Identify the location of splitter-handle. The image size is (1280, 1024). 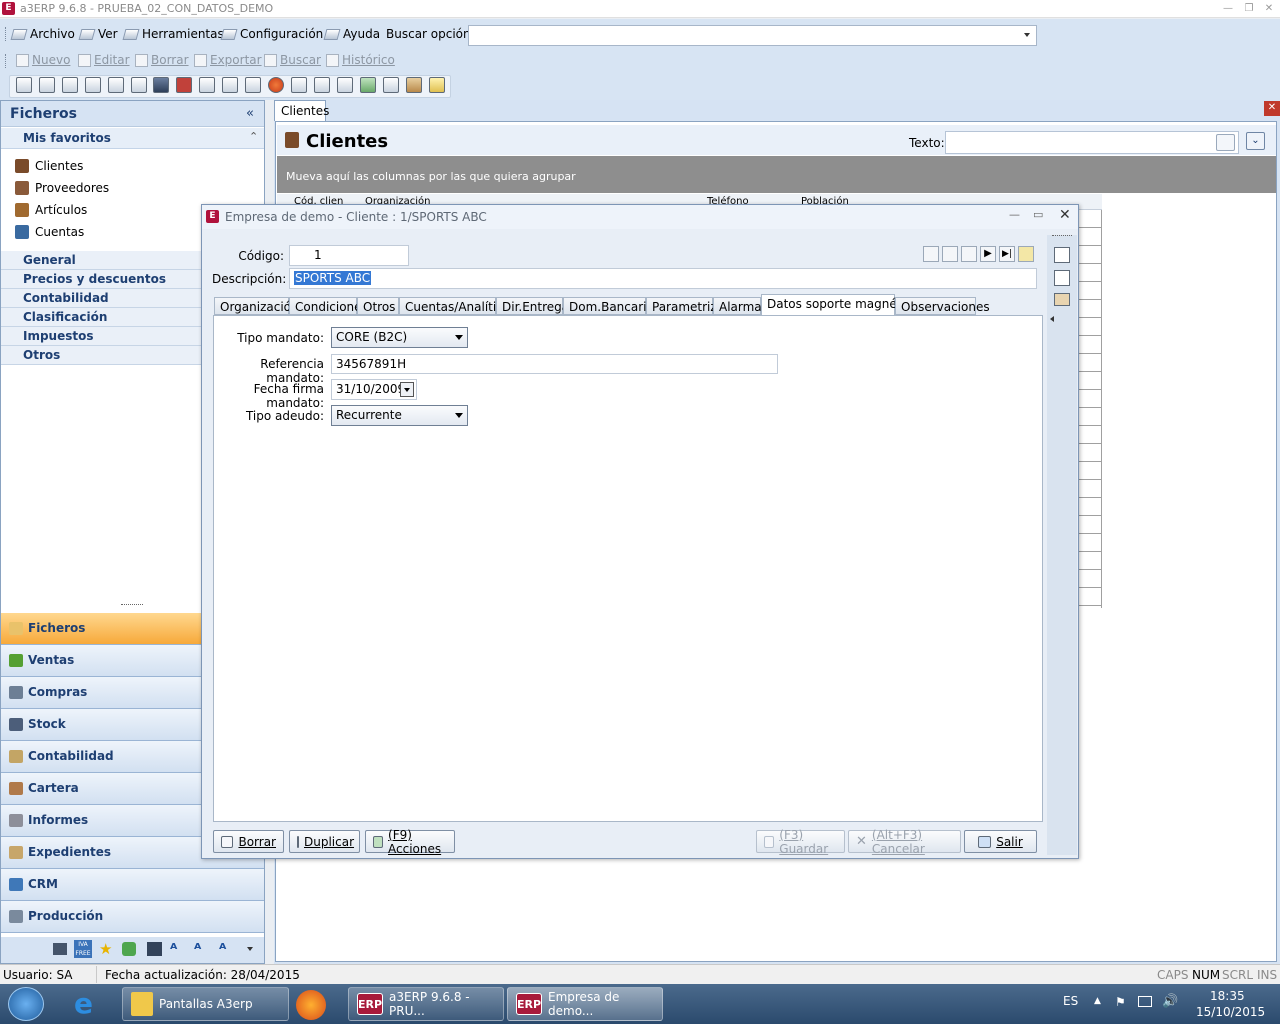
(132, 605).